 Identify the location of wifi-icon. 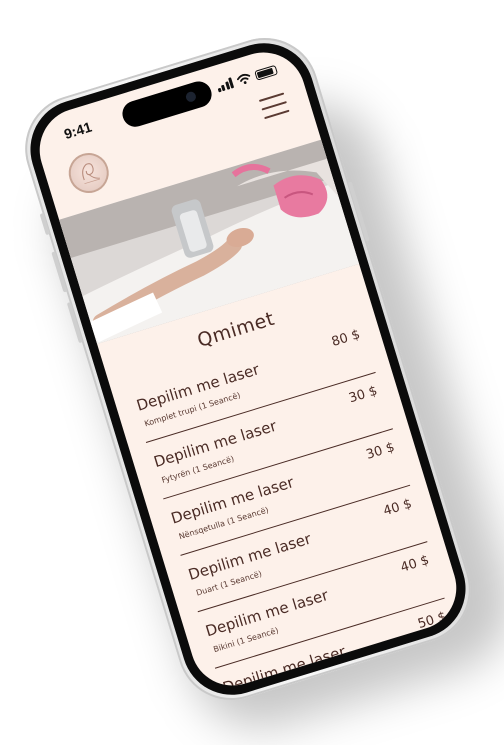
(243, 79).